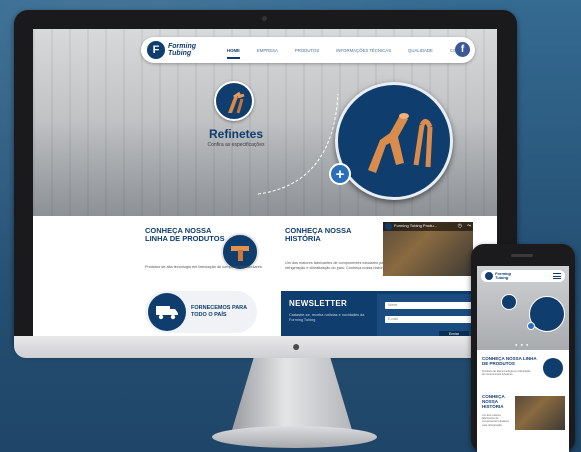 This screenshot has width=581, height=452. I want to click on mobile-plus-icon, so click(531, 326).